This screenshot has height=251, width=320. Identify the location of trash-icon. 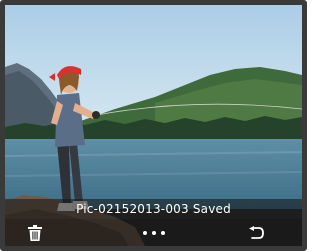
(35, 232).